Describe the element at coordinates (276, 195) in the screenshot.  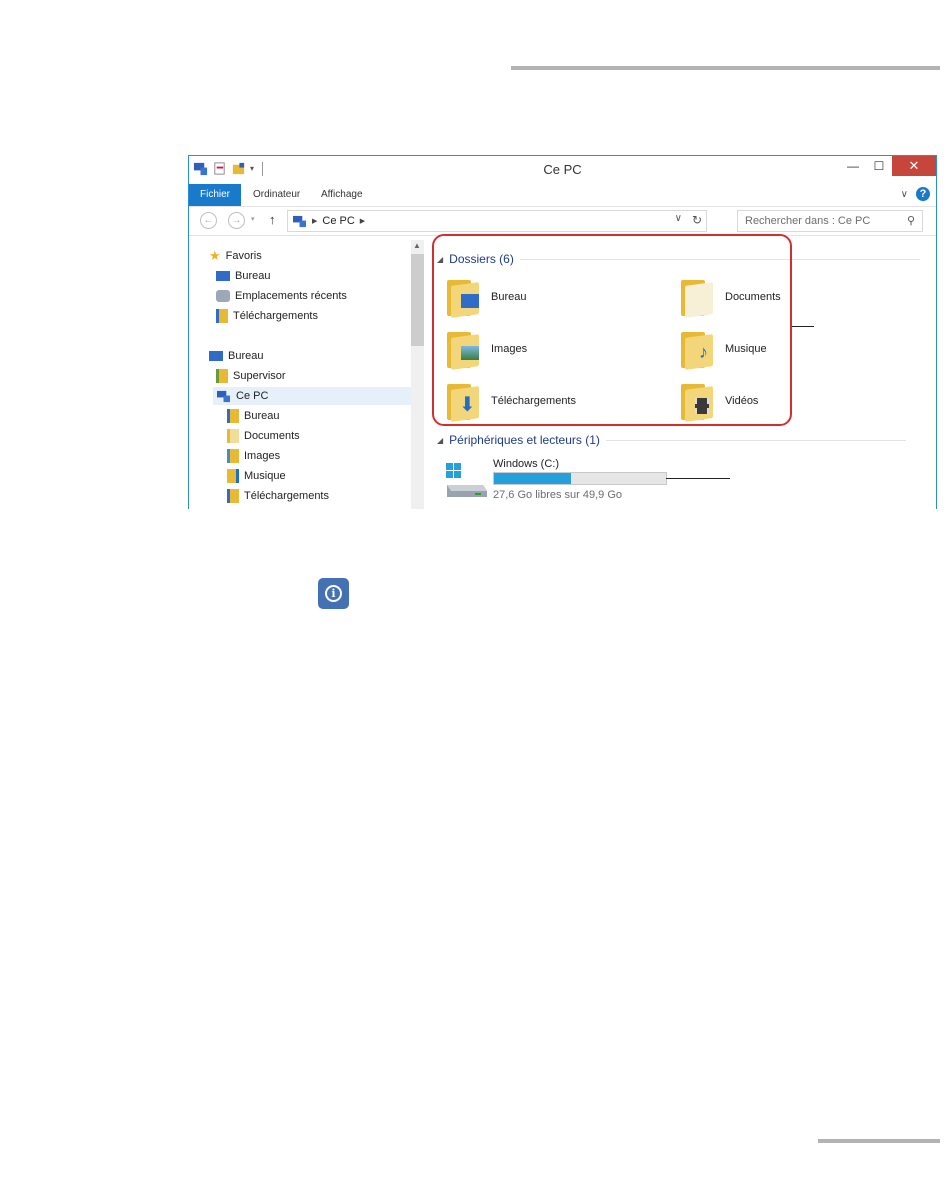
I see `tab-ordinateur: Ordinateur` at that location.